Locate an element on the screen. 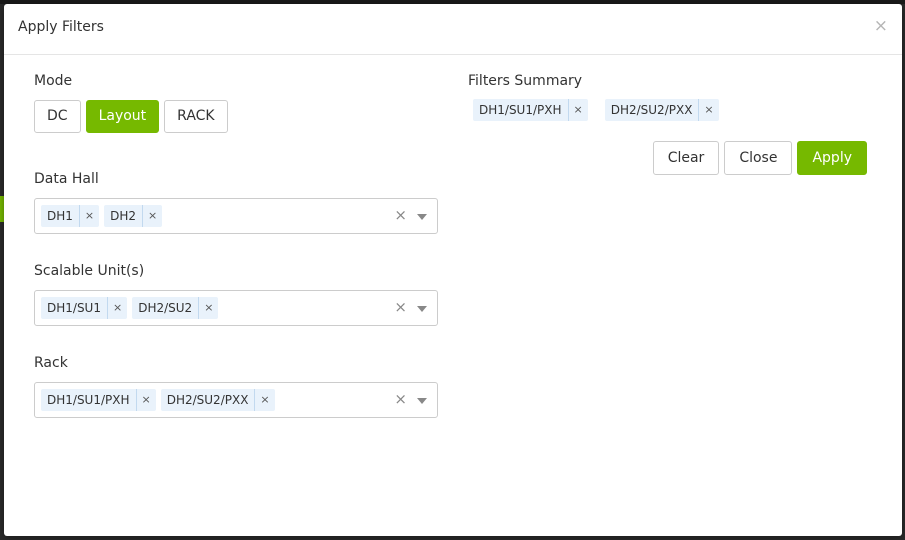 This screenshot has width=905, height=540. chip-label: DH1 is located at coordinates (60, 216).